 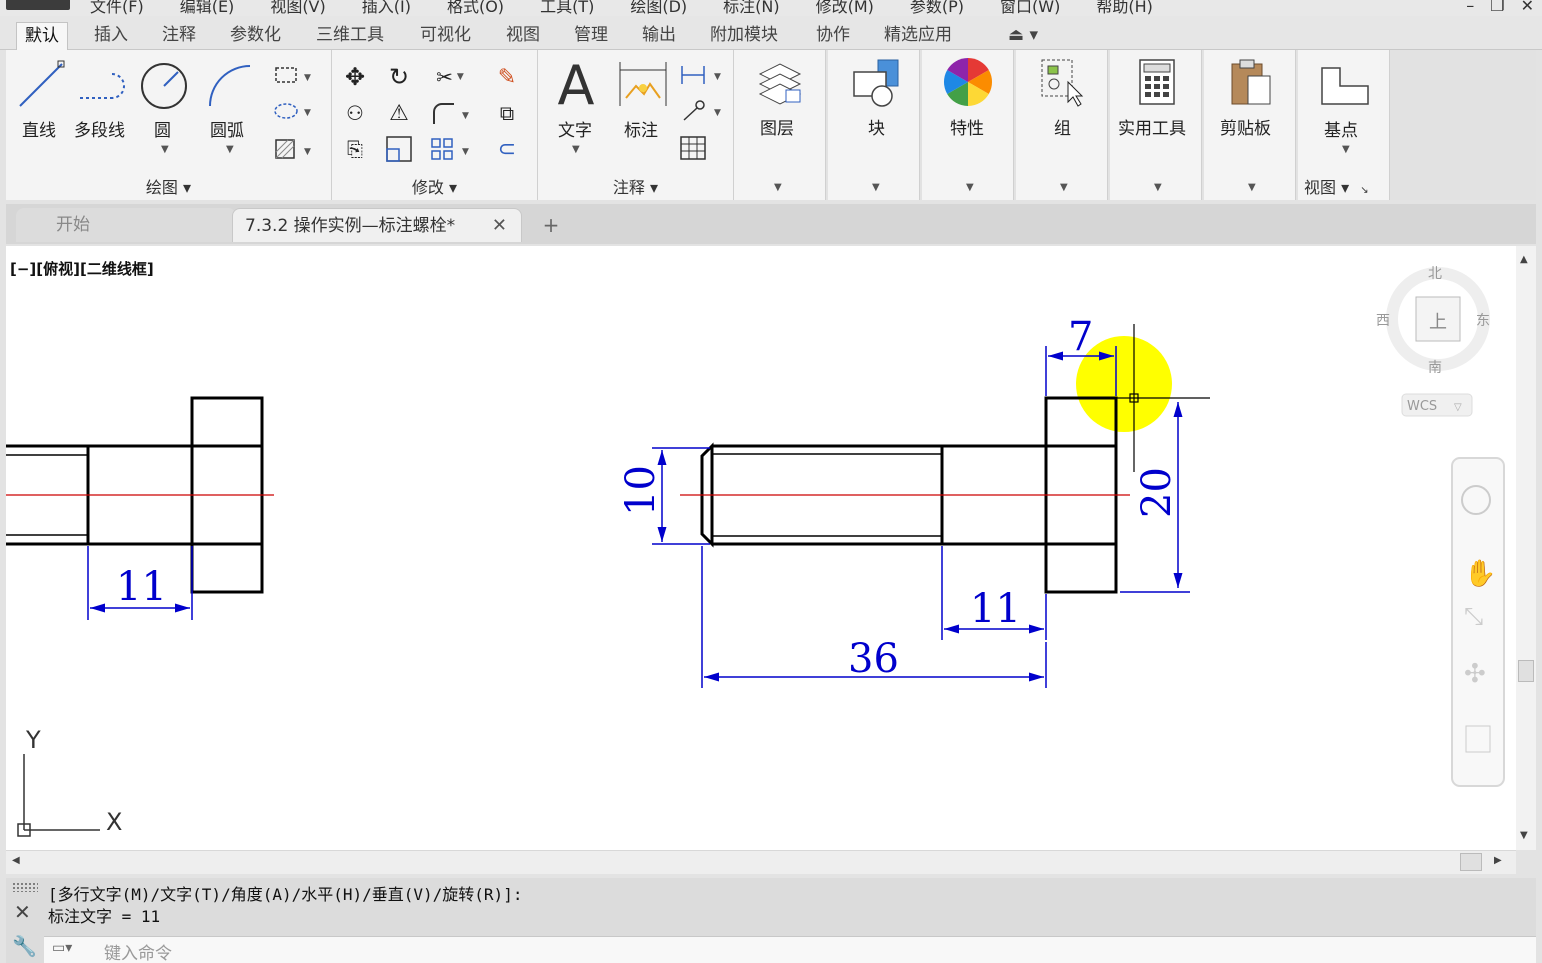 What do you see at coordinates (1157, 82) in the screenshot?
I see `calculator-icon` at bounding box center [1157, 82].